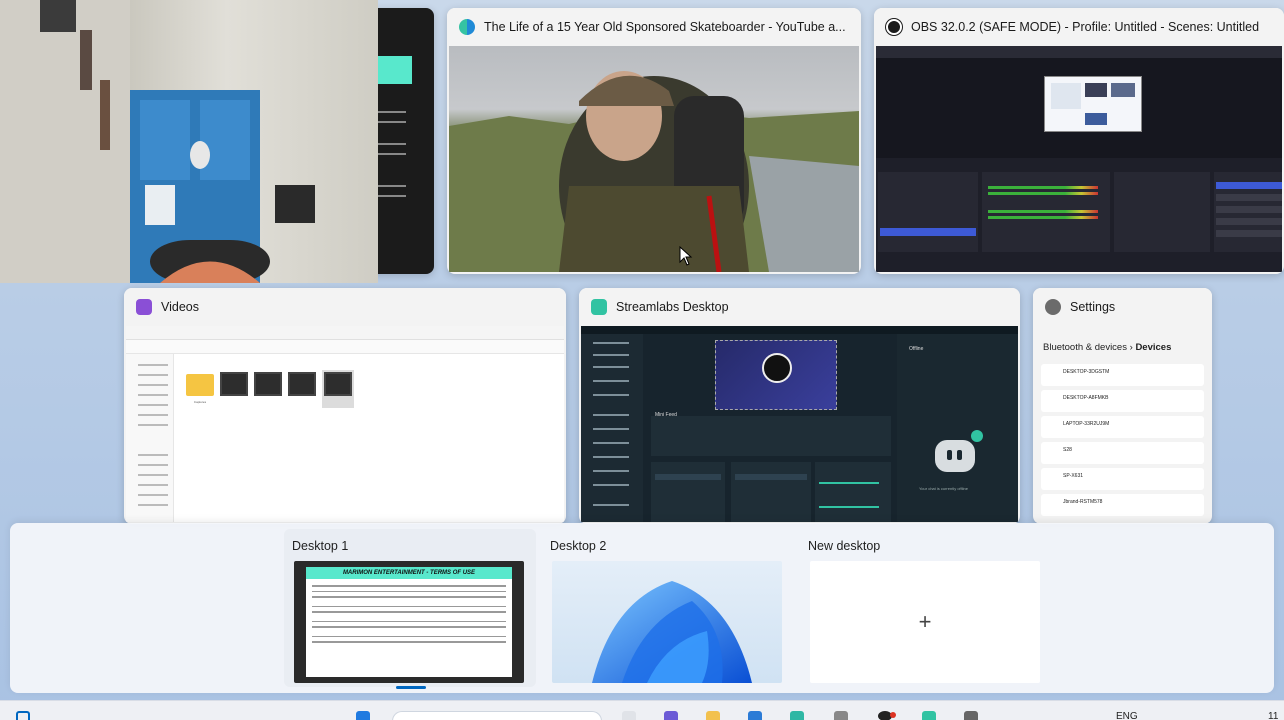  I want to click on desktop-label: Desktop 1, so click(320, 546).